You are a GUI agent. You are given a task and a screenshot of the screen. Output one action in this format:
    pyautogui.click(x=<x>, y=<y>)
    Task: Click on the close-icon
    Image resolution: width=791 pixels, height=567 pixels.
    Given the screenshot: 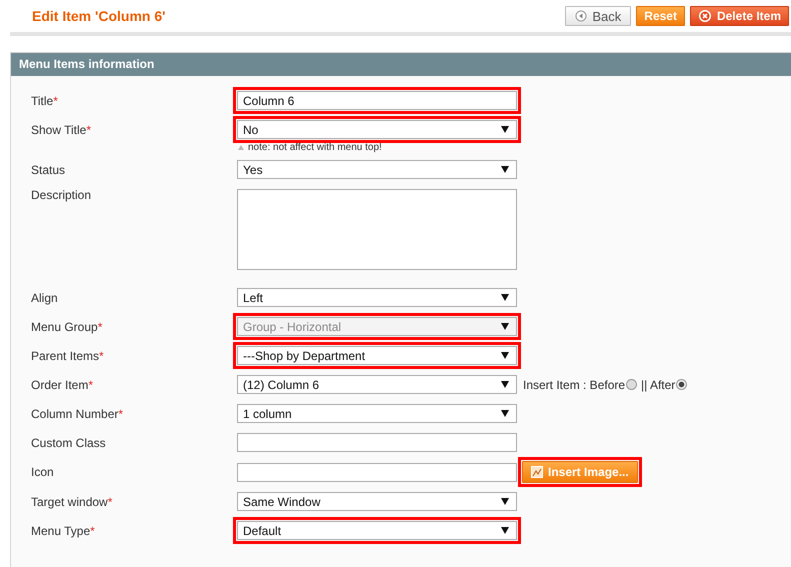 What is the action you would take?
    pyautogui.click(x=705, y=16)
    